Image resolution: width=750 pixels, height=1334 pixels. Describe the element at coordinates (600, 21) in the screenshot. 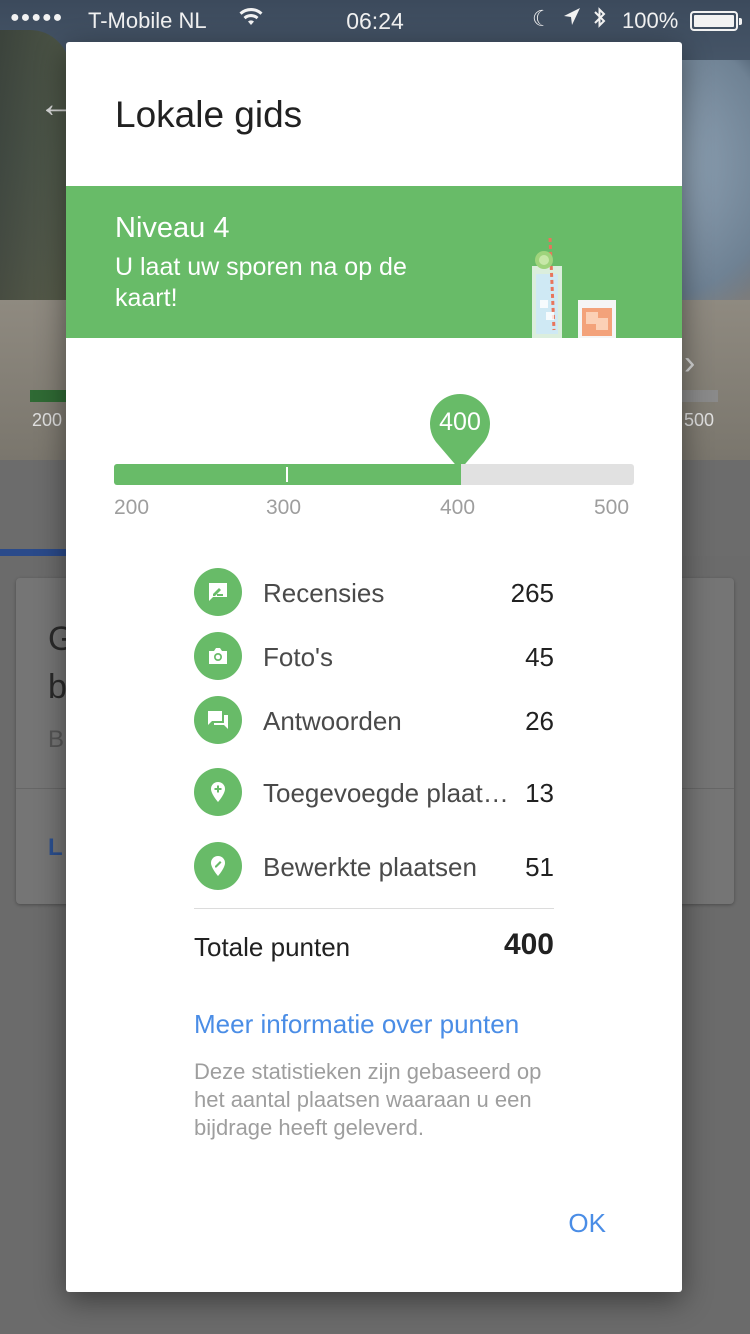

I see `bluetooth-icon` at that location.